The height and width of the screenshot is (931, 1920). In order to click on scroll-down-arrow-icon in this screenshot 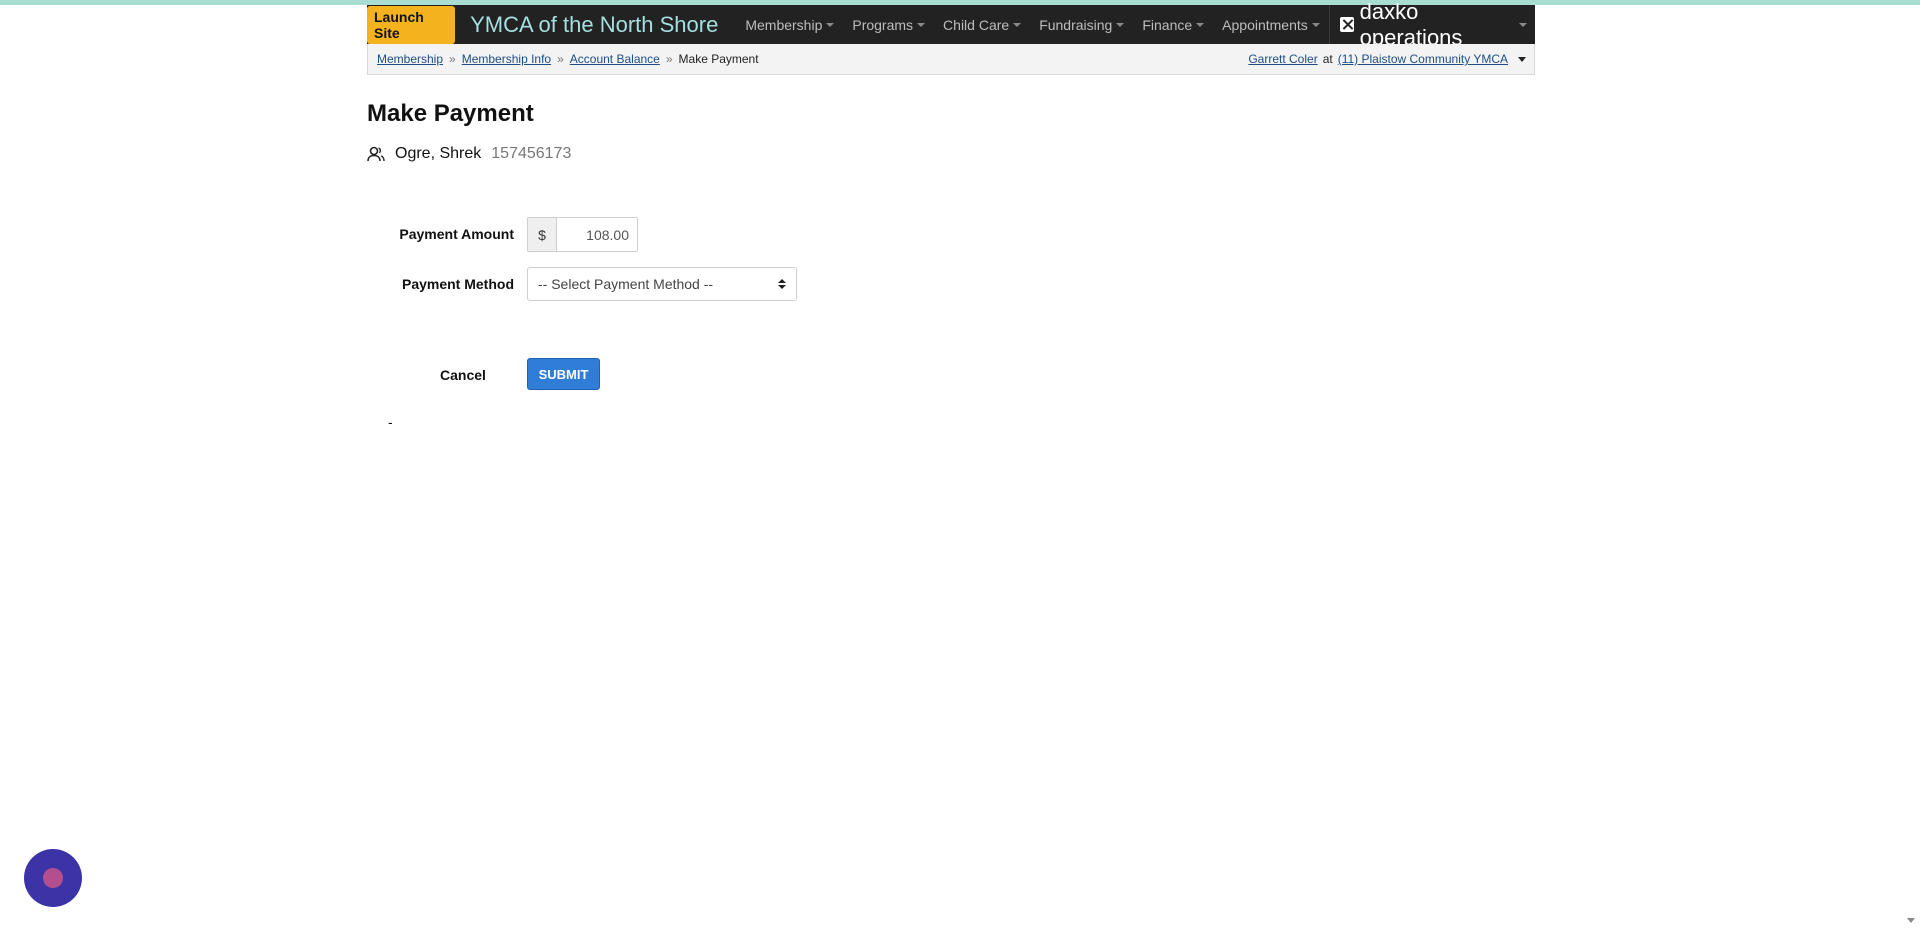, I will do `click(1911, 920)`.